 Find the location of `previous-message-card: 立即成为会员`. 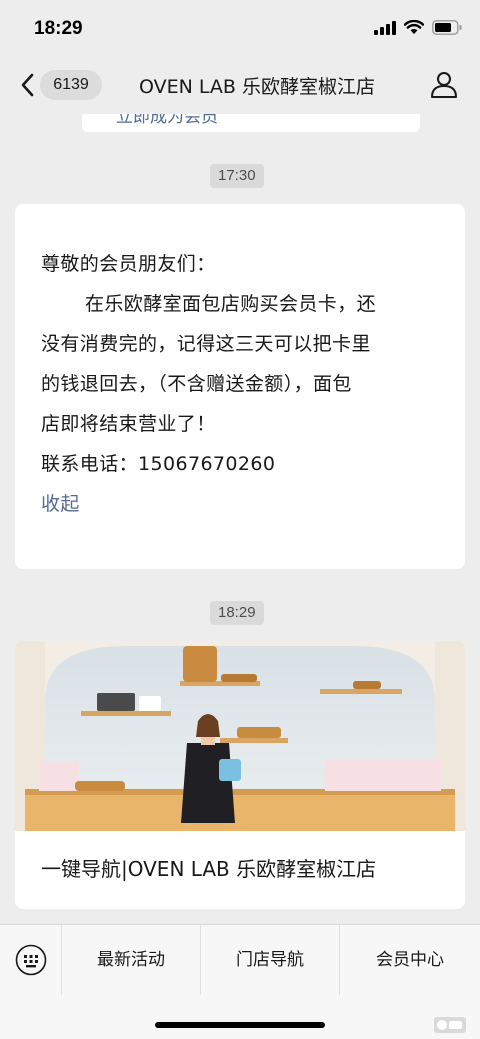

previous-message-card: 立即成为会员 is located at coordinates (251, 123).